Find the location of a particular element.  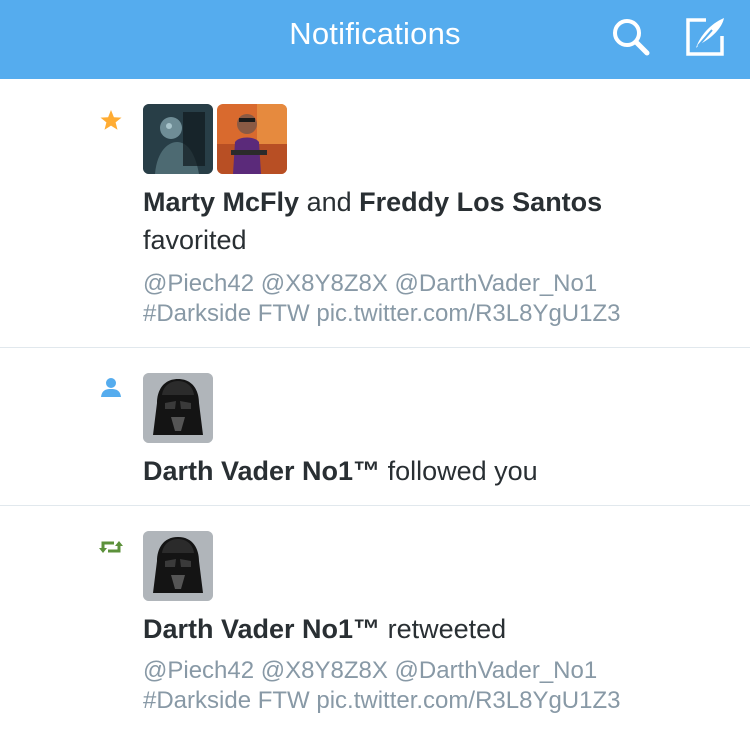

connector-text: and is located at coordinates (329, 202).